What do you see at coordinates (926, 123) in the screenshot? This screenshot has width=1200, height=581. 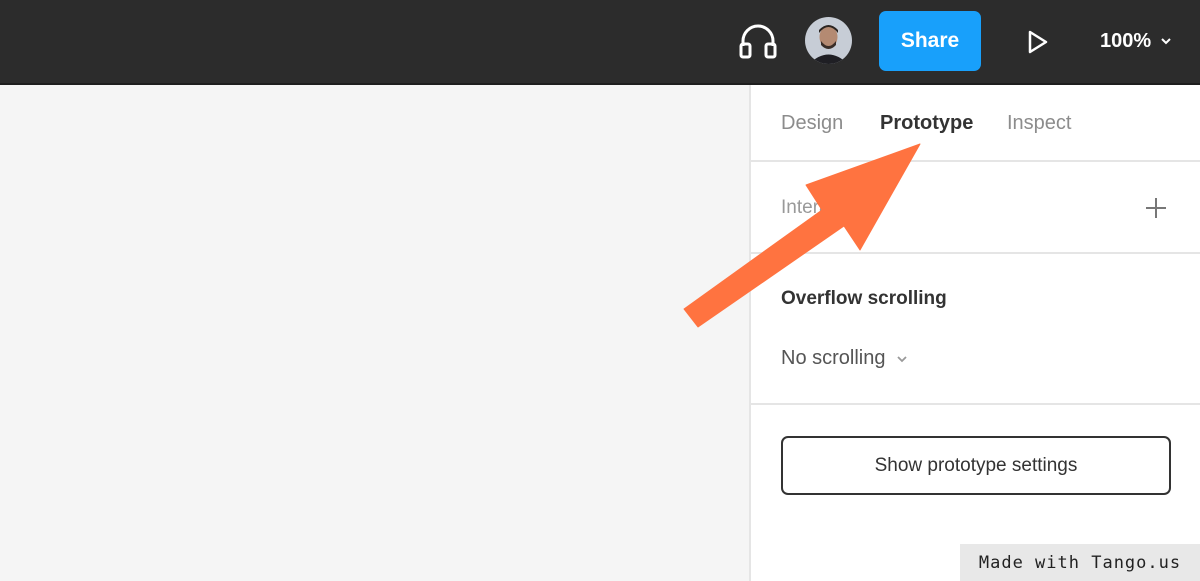 I see `tab-prototype: Prototype` at bounding box center [926, 123].